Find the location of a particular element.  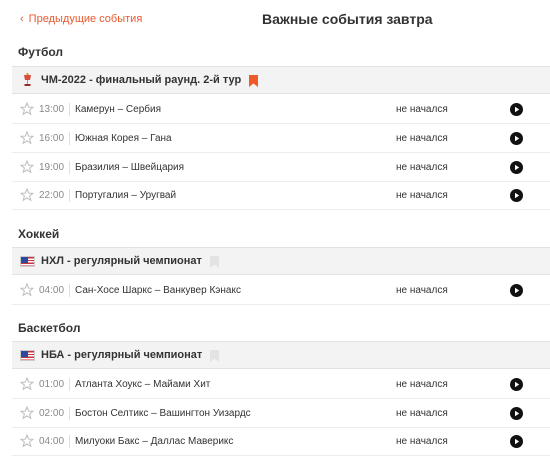

match-teams: Камерун – Сербия is located at coordinates (118, 109).